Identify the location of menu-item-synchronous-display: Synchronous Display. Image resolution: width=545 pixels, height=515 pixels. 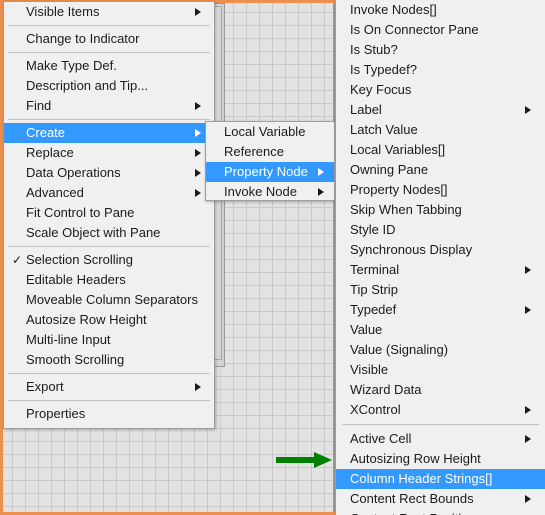
(440, 250).